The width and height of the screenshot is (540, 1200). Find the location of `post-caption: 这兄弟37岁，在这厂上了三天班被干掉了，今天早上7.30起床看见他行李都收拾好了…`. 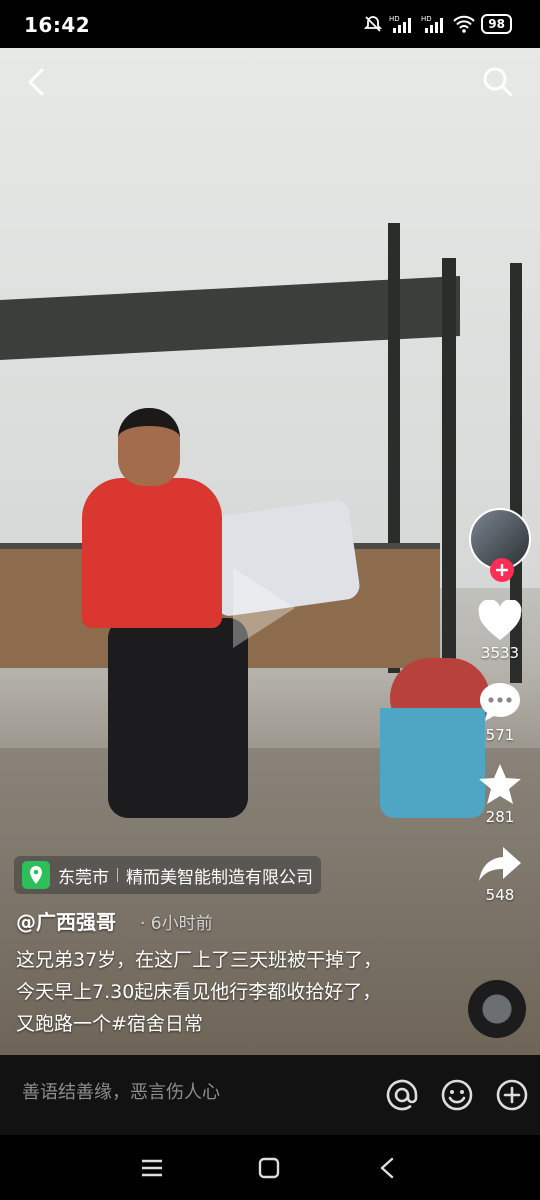

post-caption: 这兄弟37岁，在这厂上了三天班被干掉了，今天早上7.30起床看见他行李都收拾好了… is located at coordinates (206, 992).